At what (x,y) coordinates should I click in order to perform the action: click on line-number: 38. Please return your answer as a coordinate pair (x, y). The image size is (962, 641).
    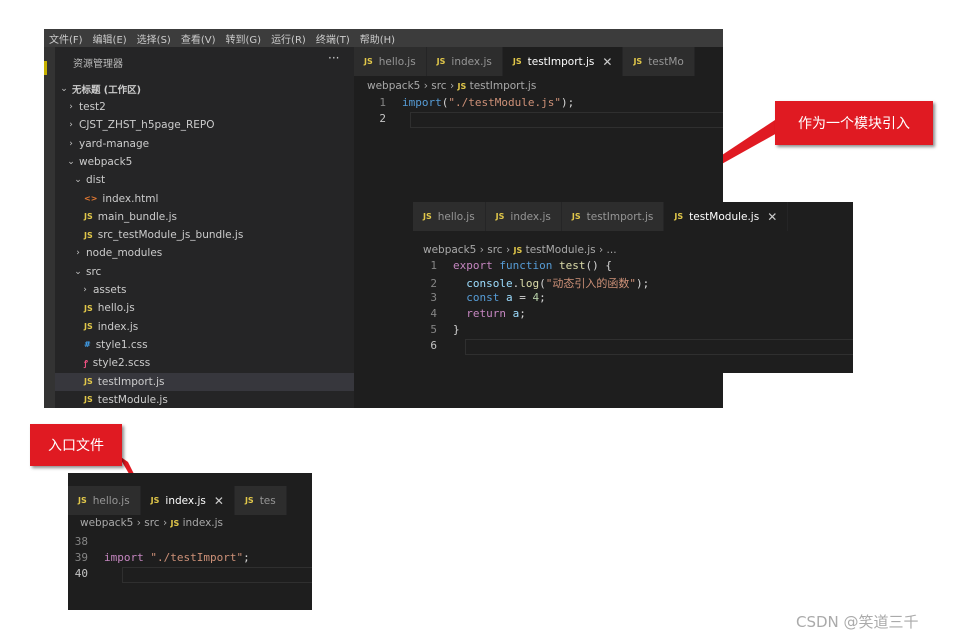
    Looking at the image, I should click on (81, 541).